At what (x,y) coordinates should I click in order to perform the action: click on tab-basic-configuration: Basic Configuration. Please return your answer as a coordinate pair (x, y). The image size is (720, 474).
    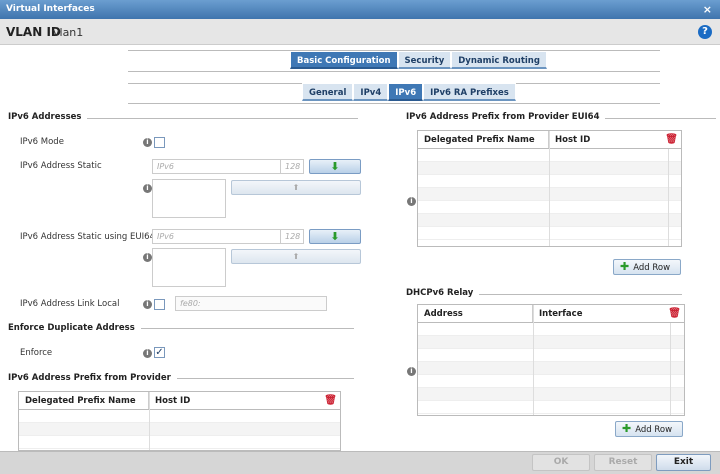
    Looking at the image, I should click on (344, 60).